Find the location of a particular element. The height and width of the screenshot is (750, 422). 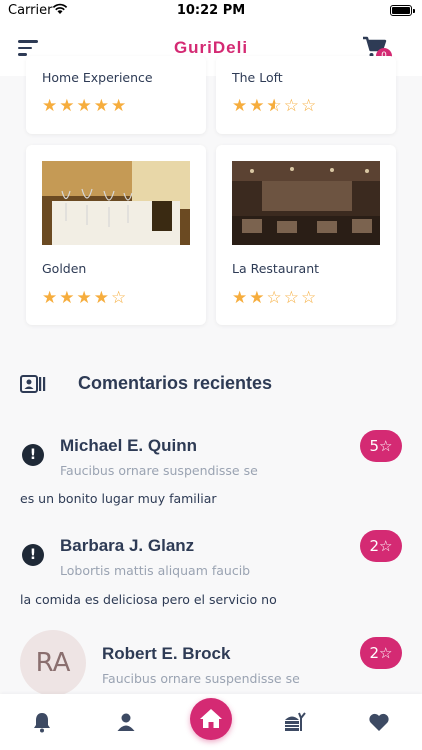

section-title: Comentarios recientes is located at coordinates (175, 383).